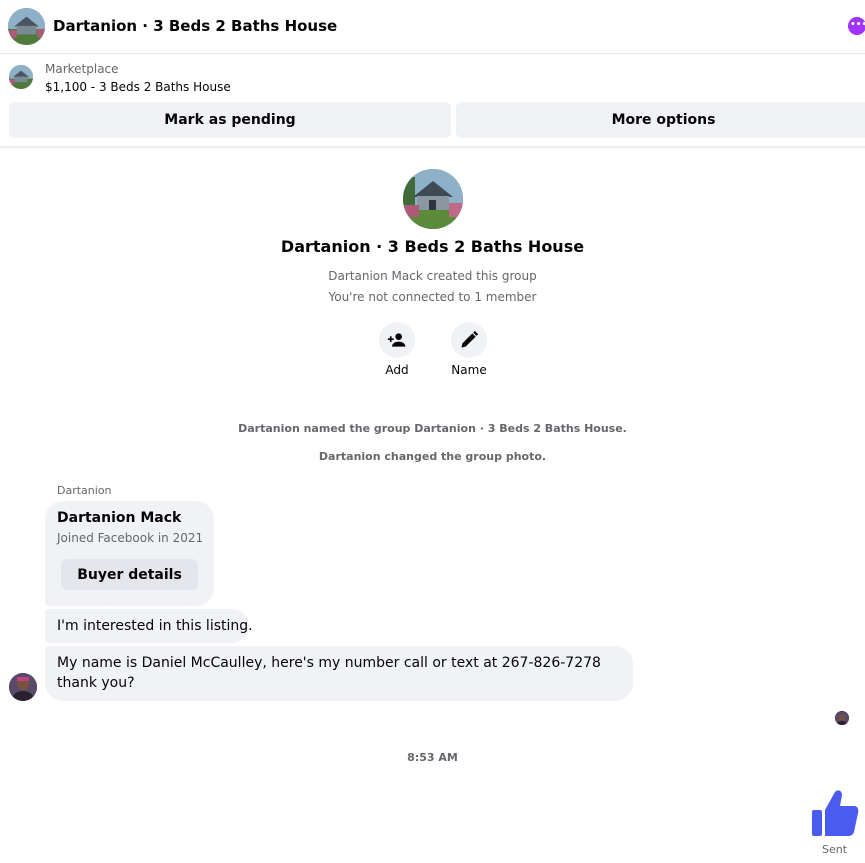  I want to click on add-member-button, so click(397, 340).